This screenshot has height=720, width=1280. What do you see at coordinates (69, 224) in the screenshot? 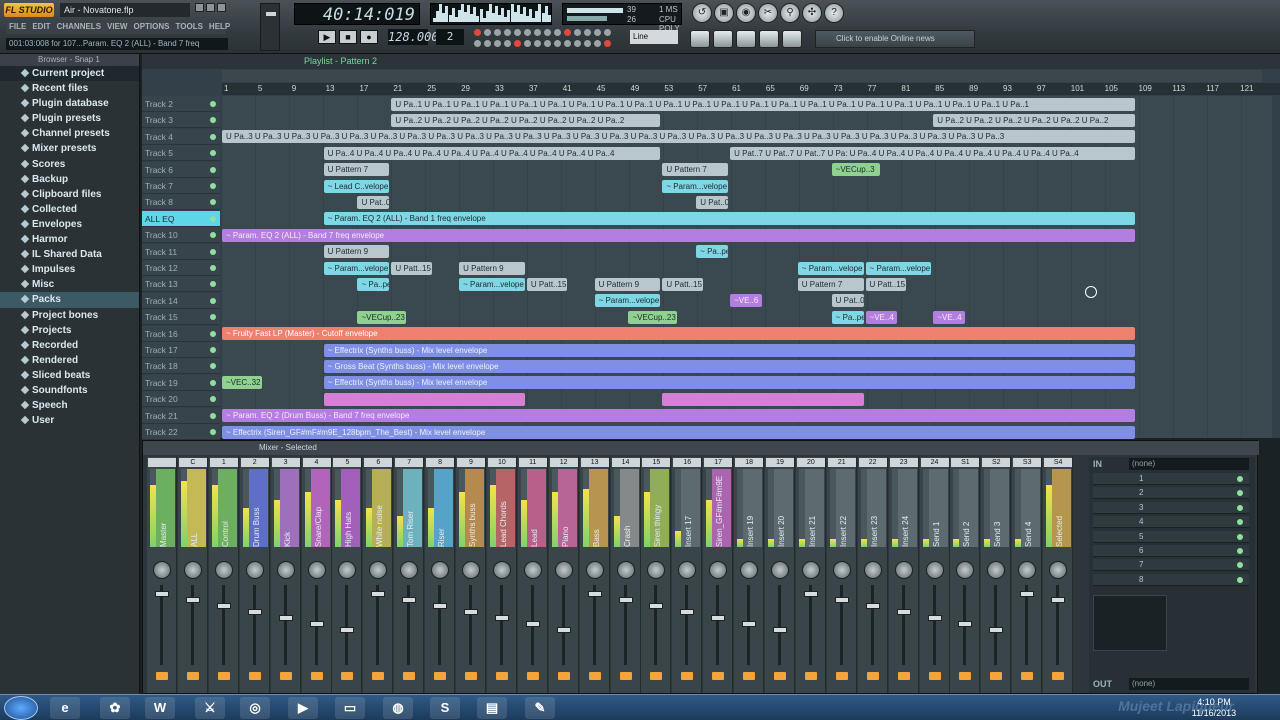
I see `browser-item: Envelopes` at bounding box center [69, 224].